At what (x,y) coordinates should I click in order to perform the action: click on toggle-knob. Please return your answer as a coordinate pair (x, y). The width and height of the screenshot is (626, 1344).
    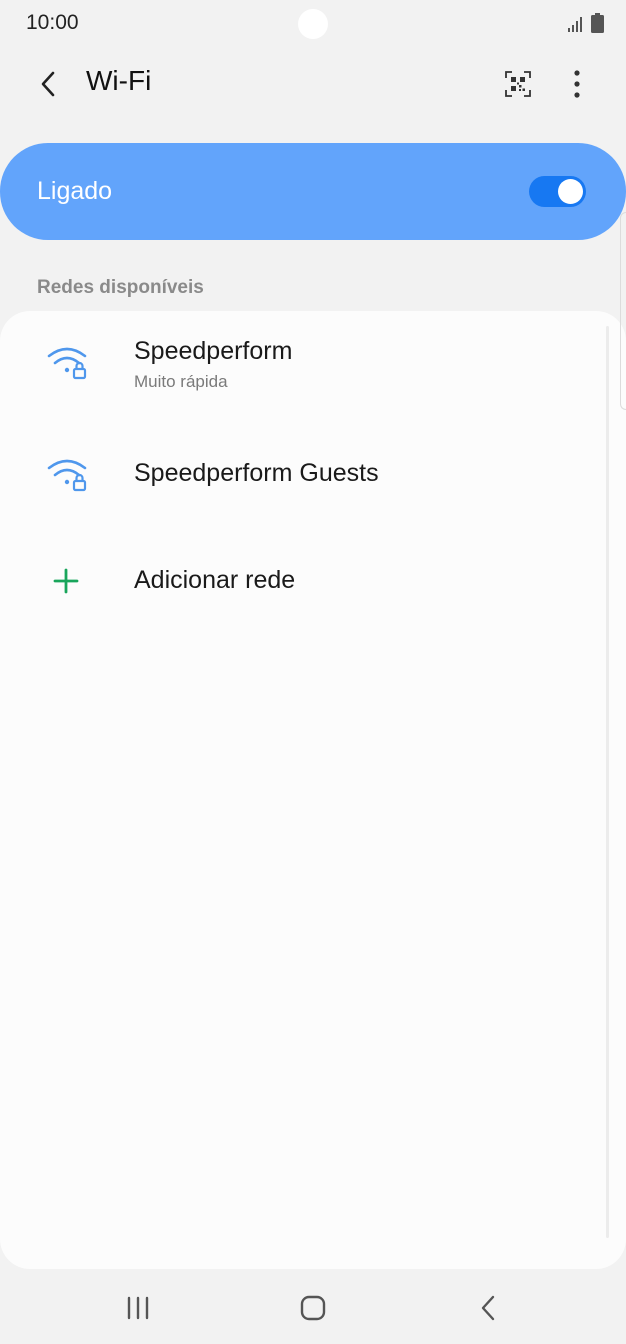
    Looking at the image, I should click on (570, 191).